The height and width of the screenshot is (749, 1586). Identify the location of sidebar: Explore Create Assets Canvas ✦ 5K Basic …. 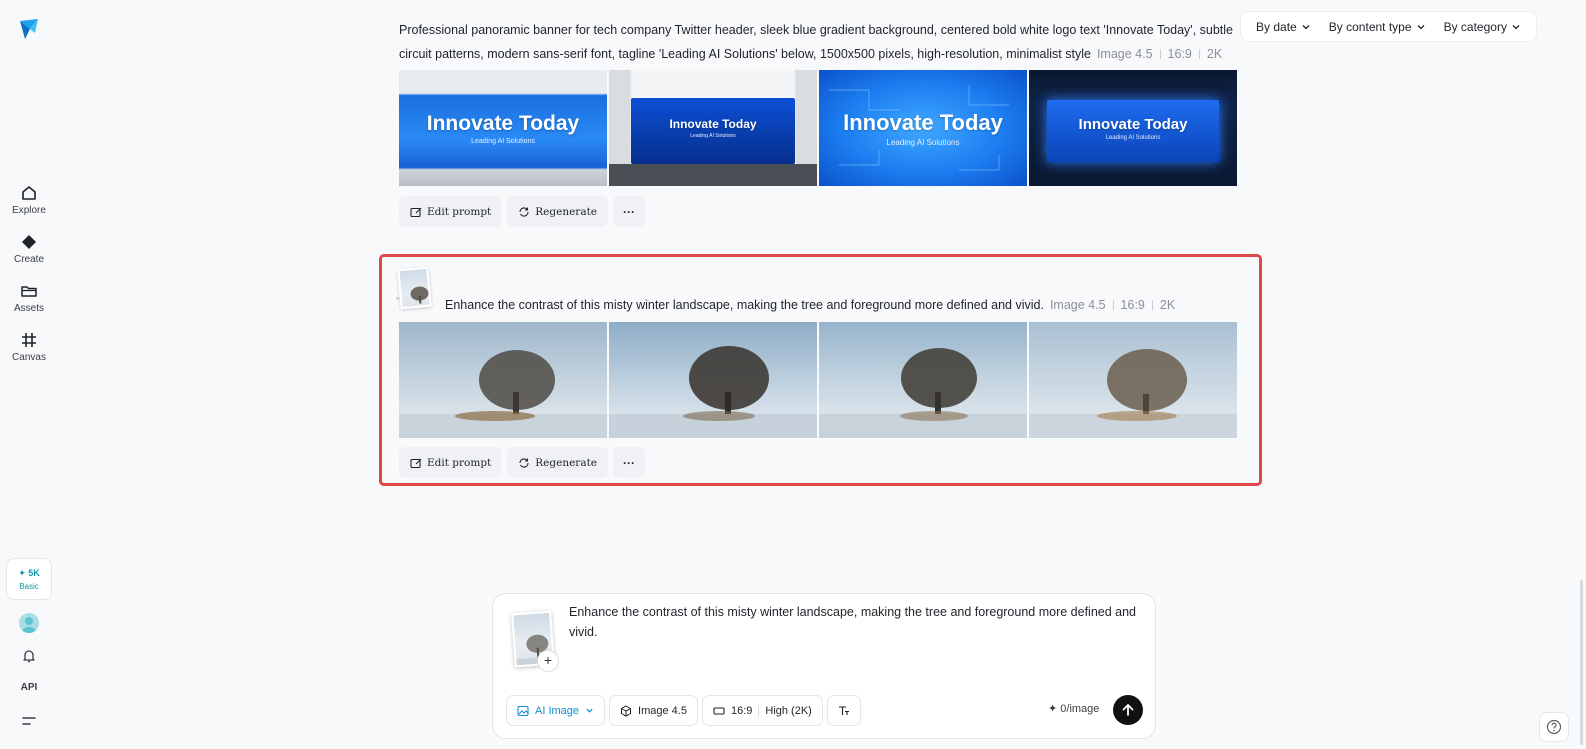
(29, 374).